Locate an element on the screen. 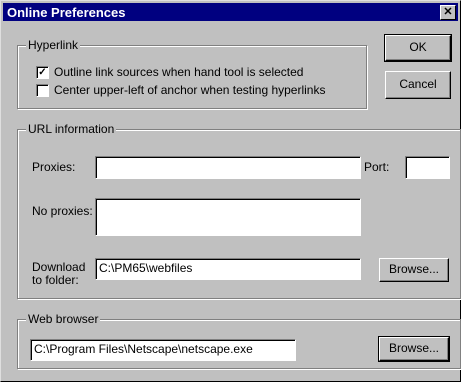  proxies-label: Proxies: is located at coordinates (54, 167).